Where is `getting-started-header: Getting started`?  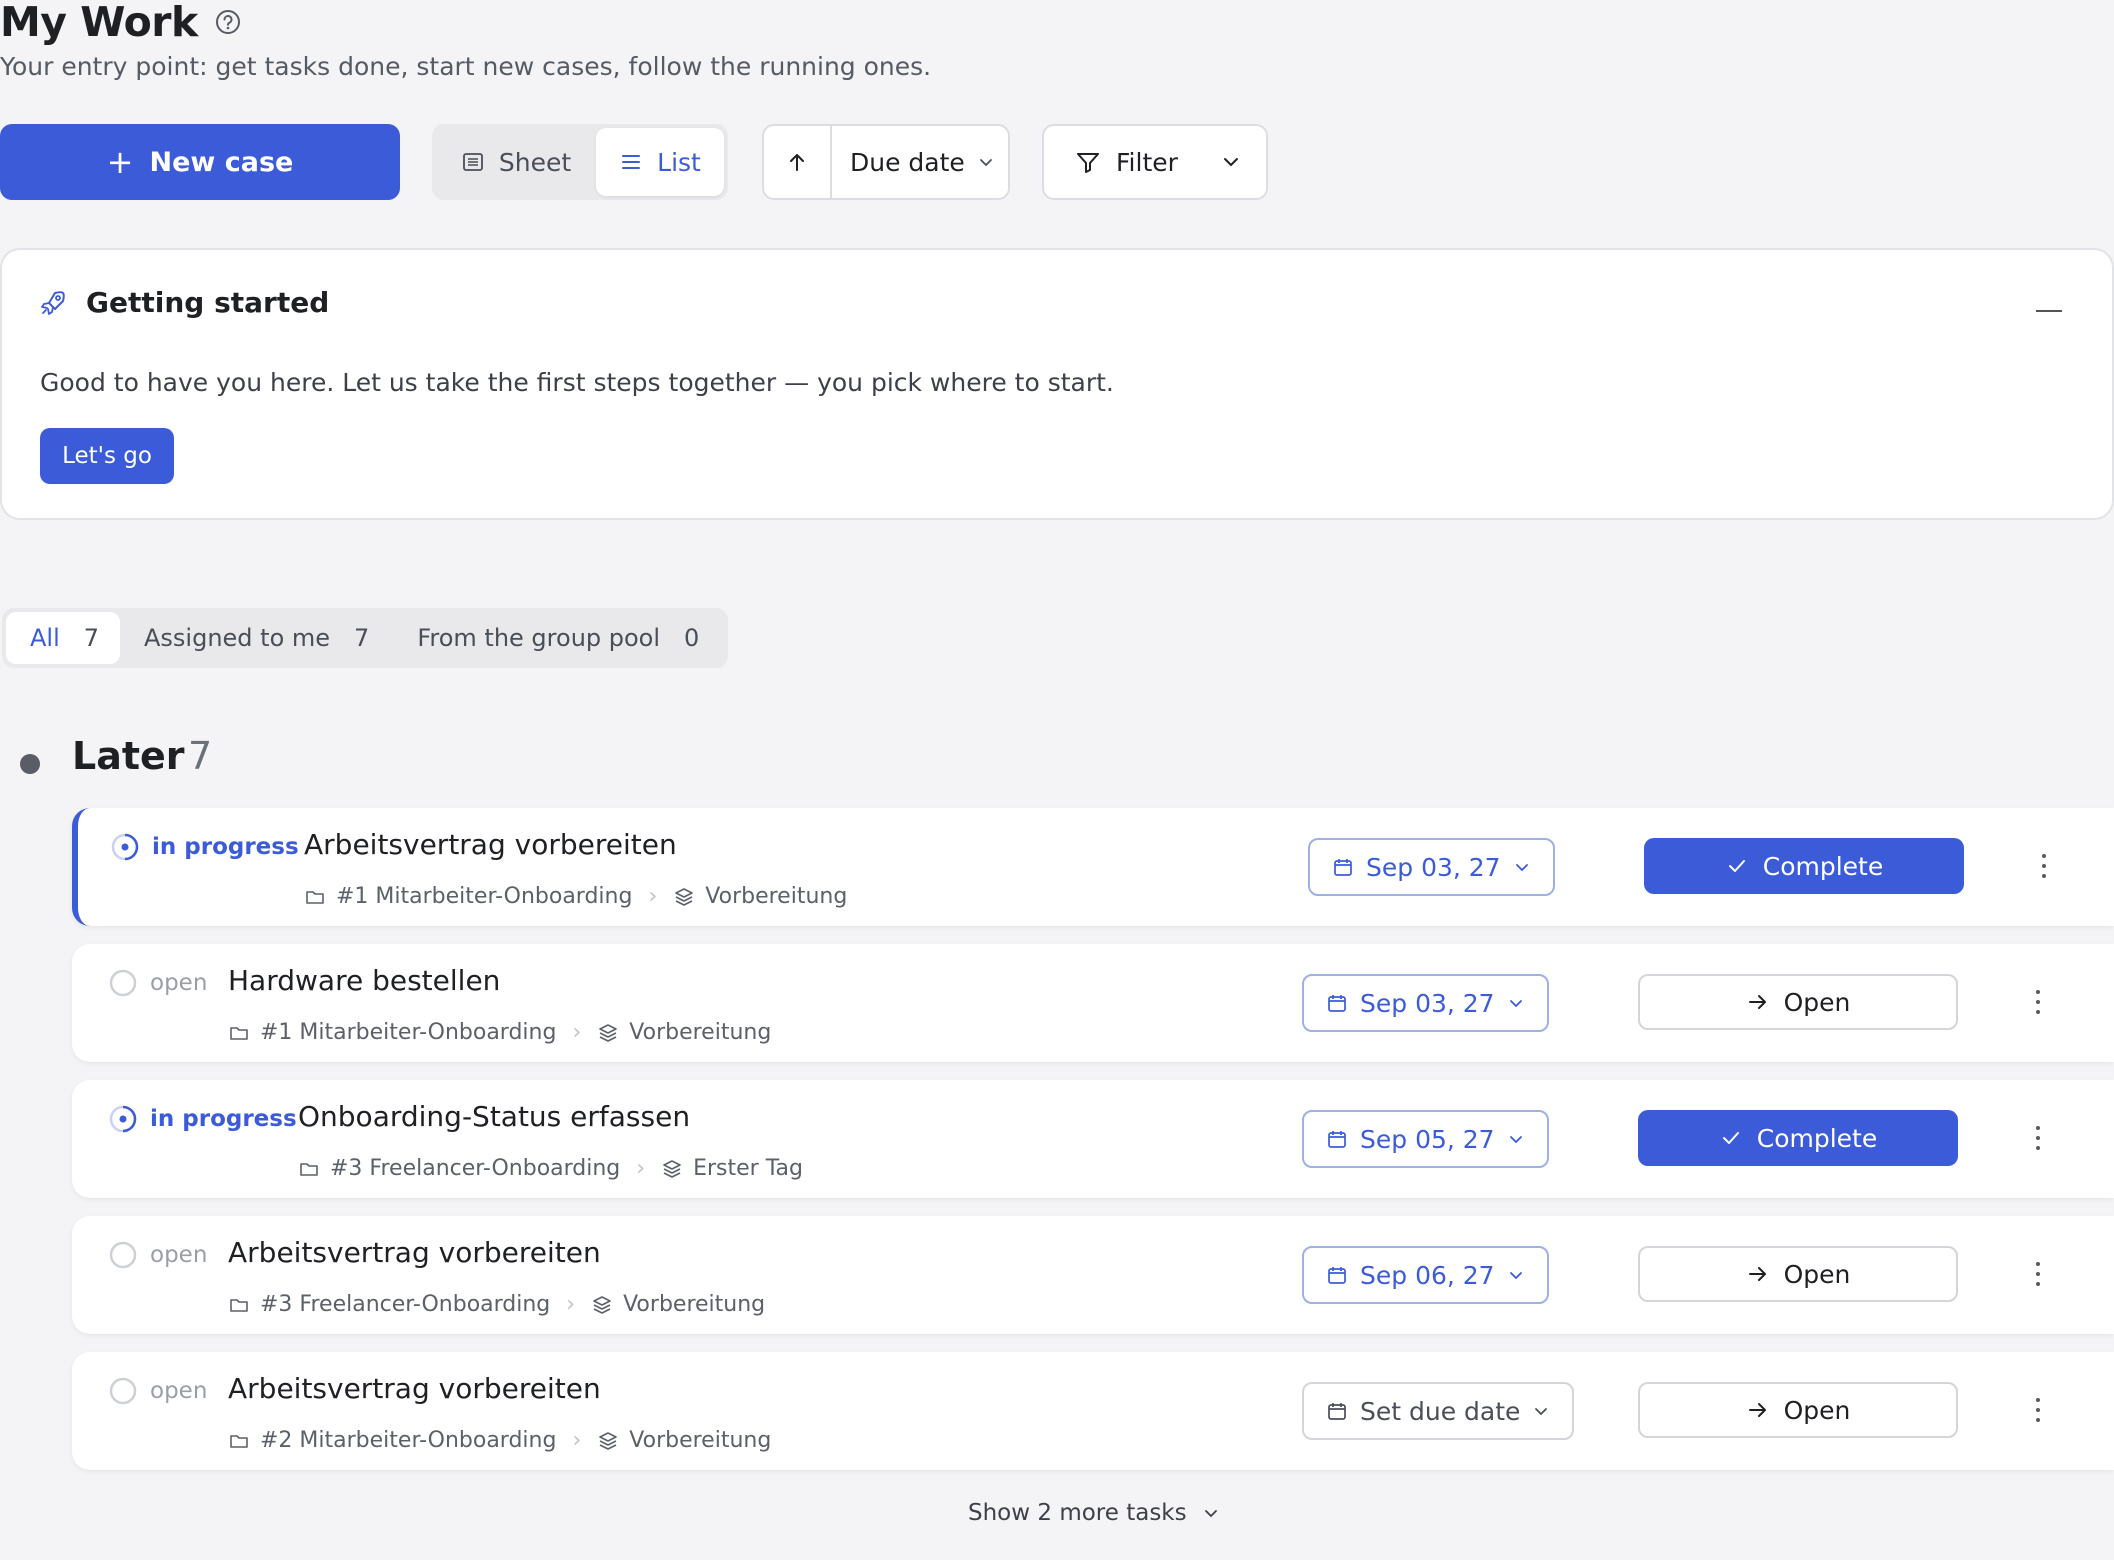
getting-started-header: Getting started is located at coordinates (183, 302).